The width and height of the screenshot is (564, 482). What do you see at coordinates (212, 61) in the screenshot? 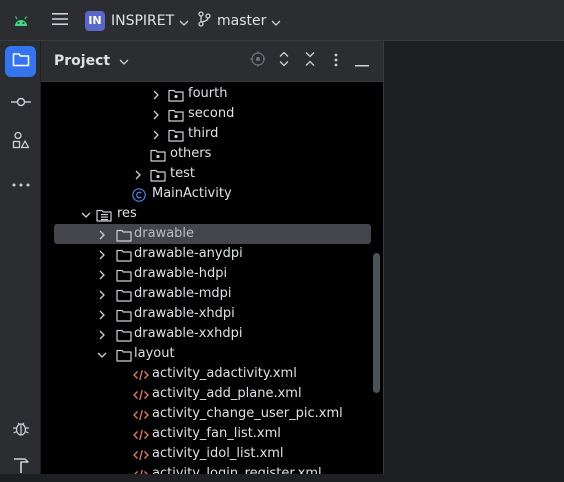
I see `panel-header: Project` at bounding box center [212, 61].